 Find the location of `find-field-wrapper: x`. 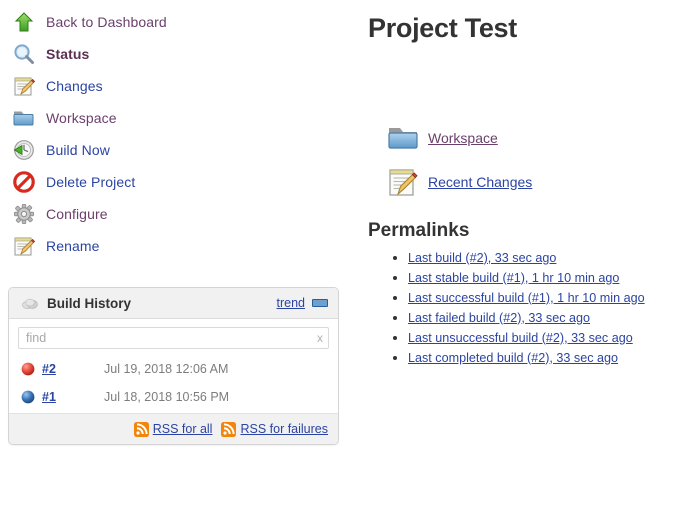

find-field-wrapper: x is located at coordinates (173, 338).